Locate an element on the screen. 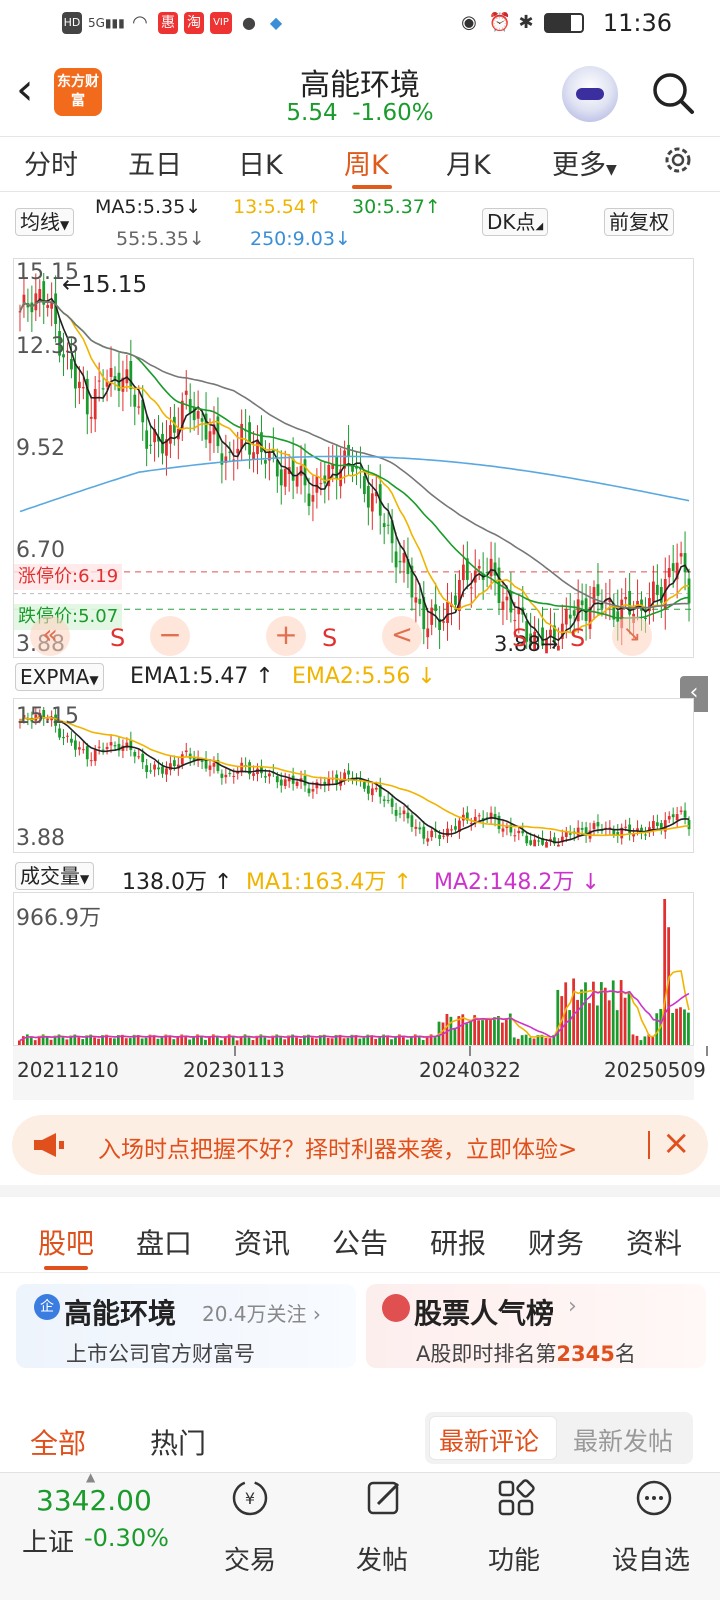 The width and height of the screenshot is (720, 1600). sort-switch: 最新评论 最新发帖 is located at coordinates (559, 1438).